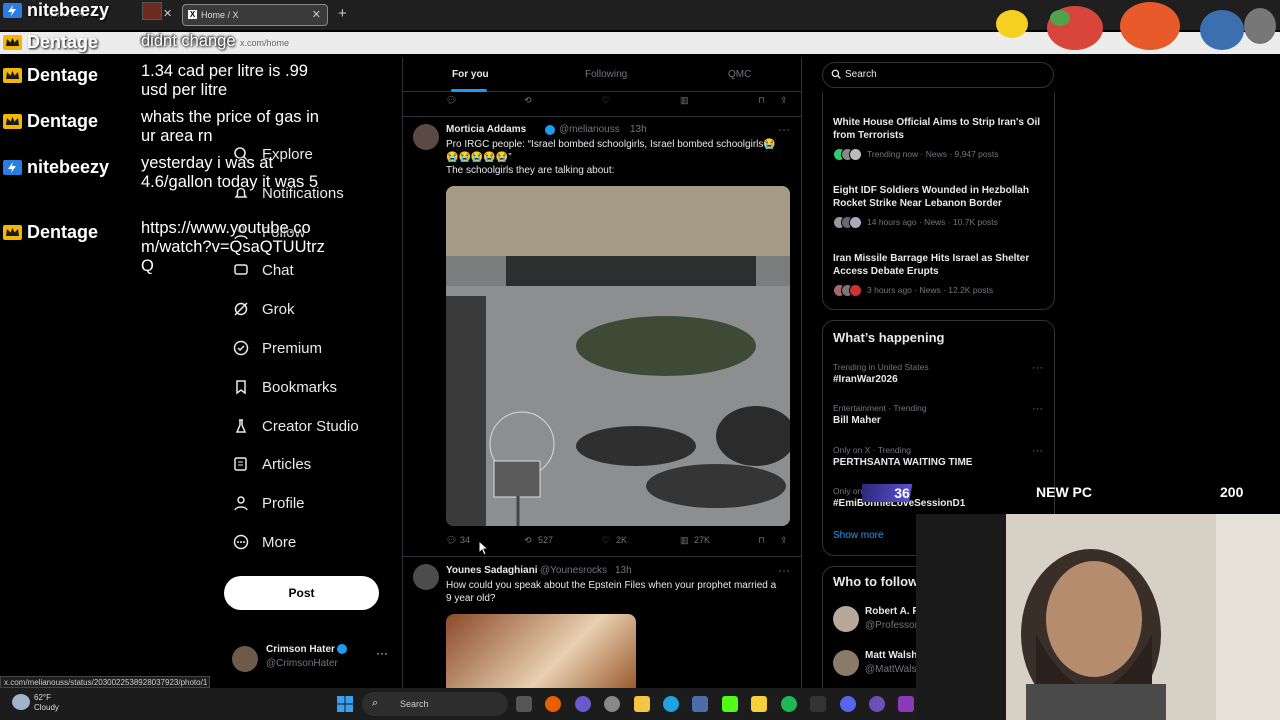 The height and width of the screenshot is (720, 1280). What do you see at coordinates (913, 290) in the screenshot?
I see `news-meta: 3 hours ago · News · 12.2K posts` at bounding box center [913, 290].